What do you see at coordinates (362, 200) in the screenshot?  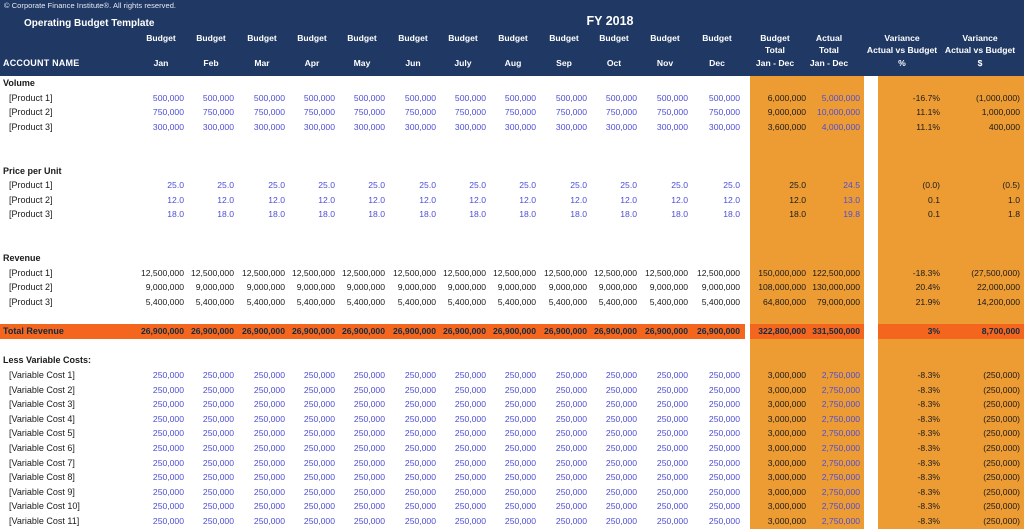 I see `cell-month-may: 12.0` at bounding box center [362, 200].